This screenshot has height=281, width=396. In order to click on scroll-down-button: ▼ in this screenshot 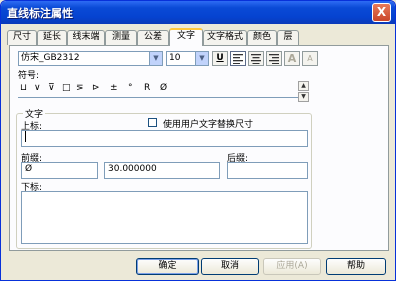, I will do `click(303, 97)`.